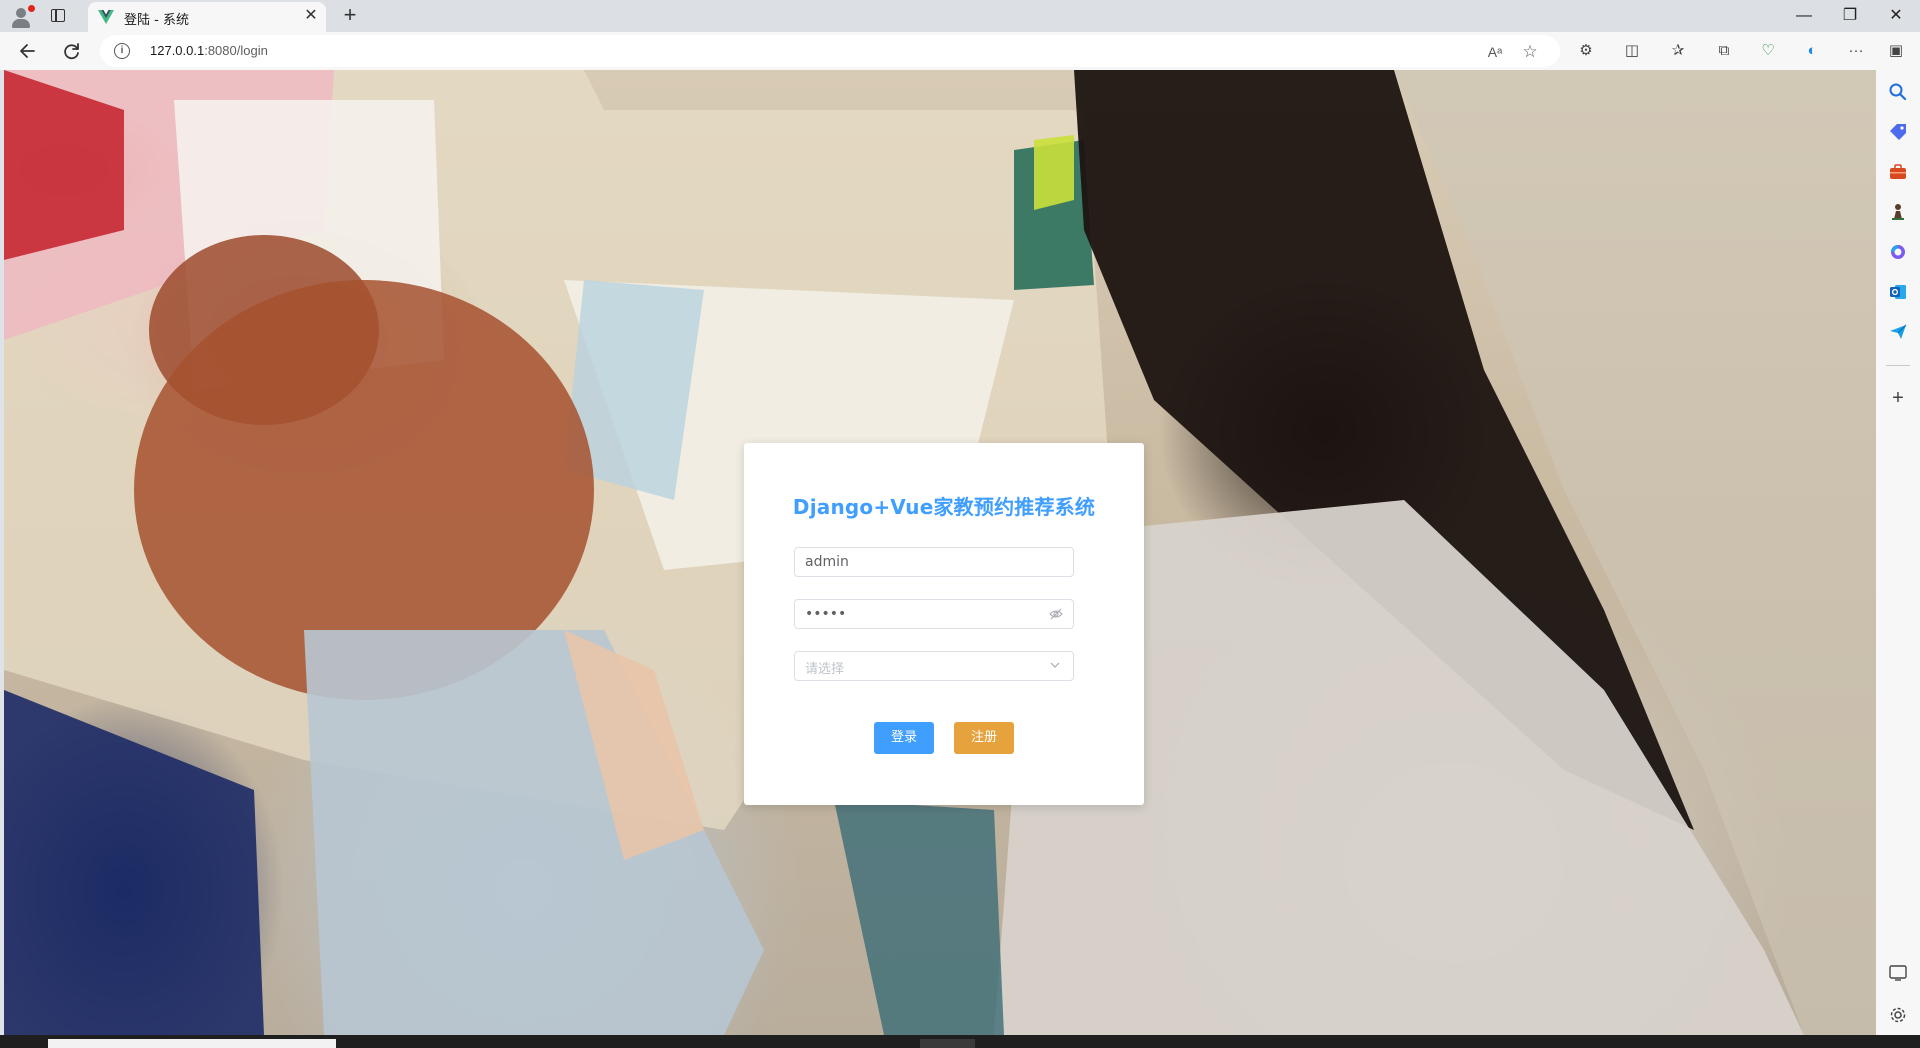  I want to click on new-tab-button: +, so click(350, 16).